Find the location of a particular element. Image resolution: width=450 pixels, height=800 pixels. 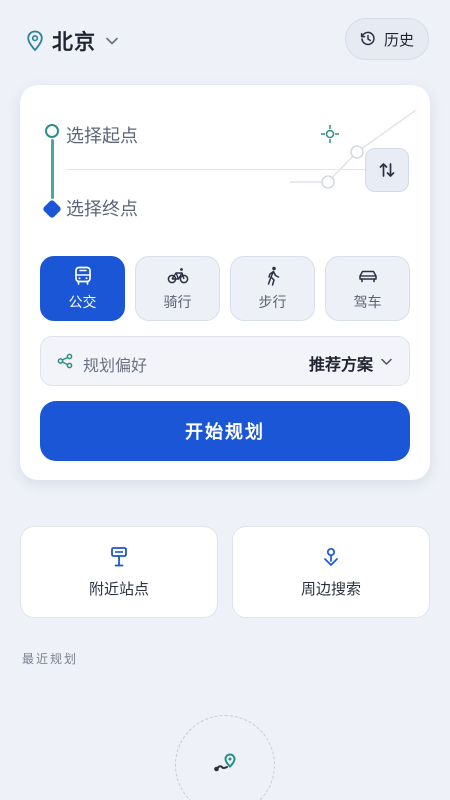

nearby-stations-button: 附近站点 is located at coordinates (119, 572).